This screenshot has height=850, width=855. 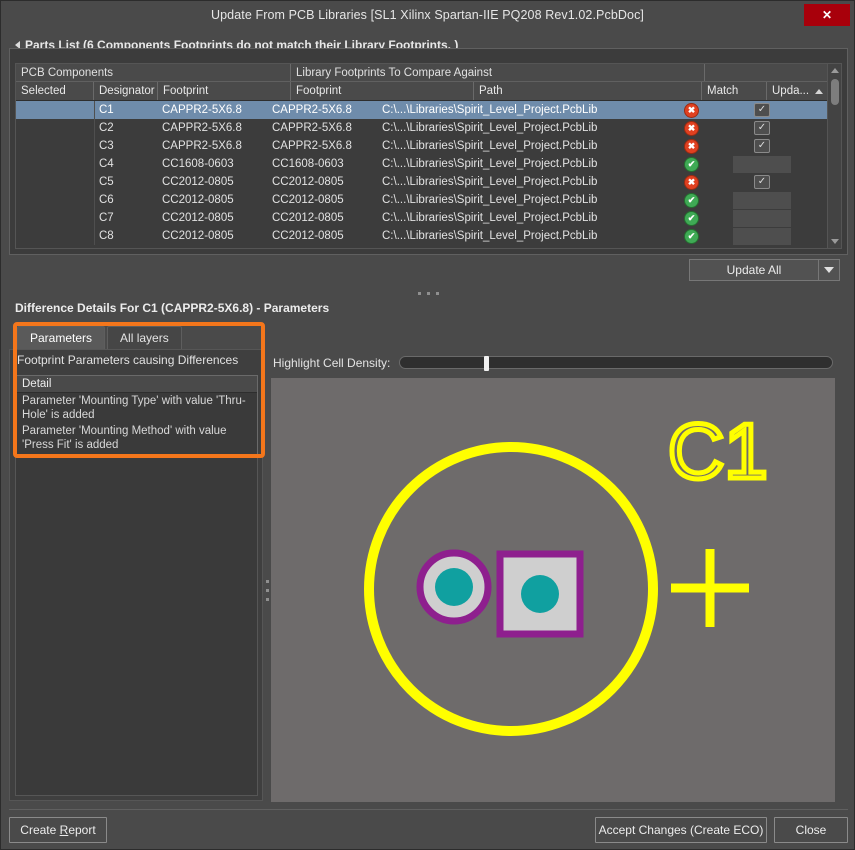 I want to click on accept-changes-button: Accept Changes (Create ECO), so click(x=681, y=830).